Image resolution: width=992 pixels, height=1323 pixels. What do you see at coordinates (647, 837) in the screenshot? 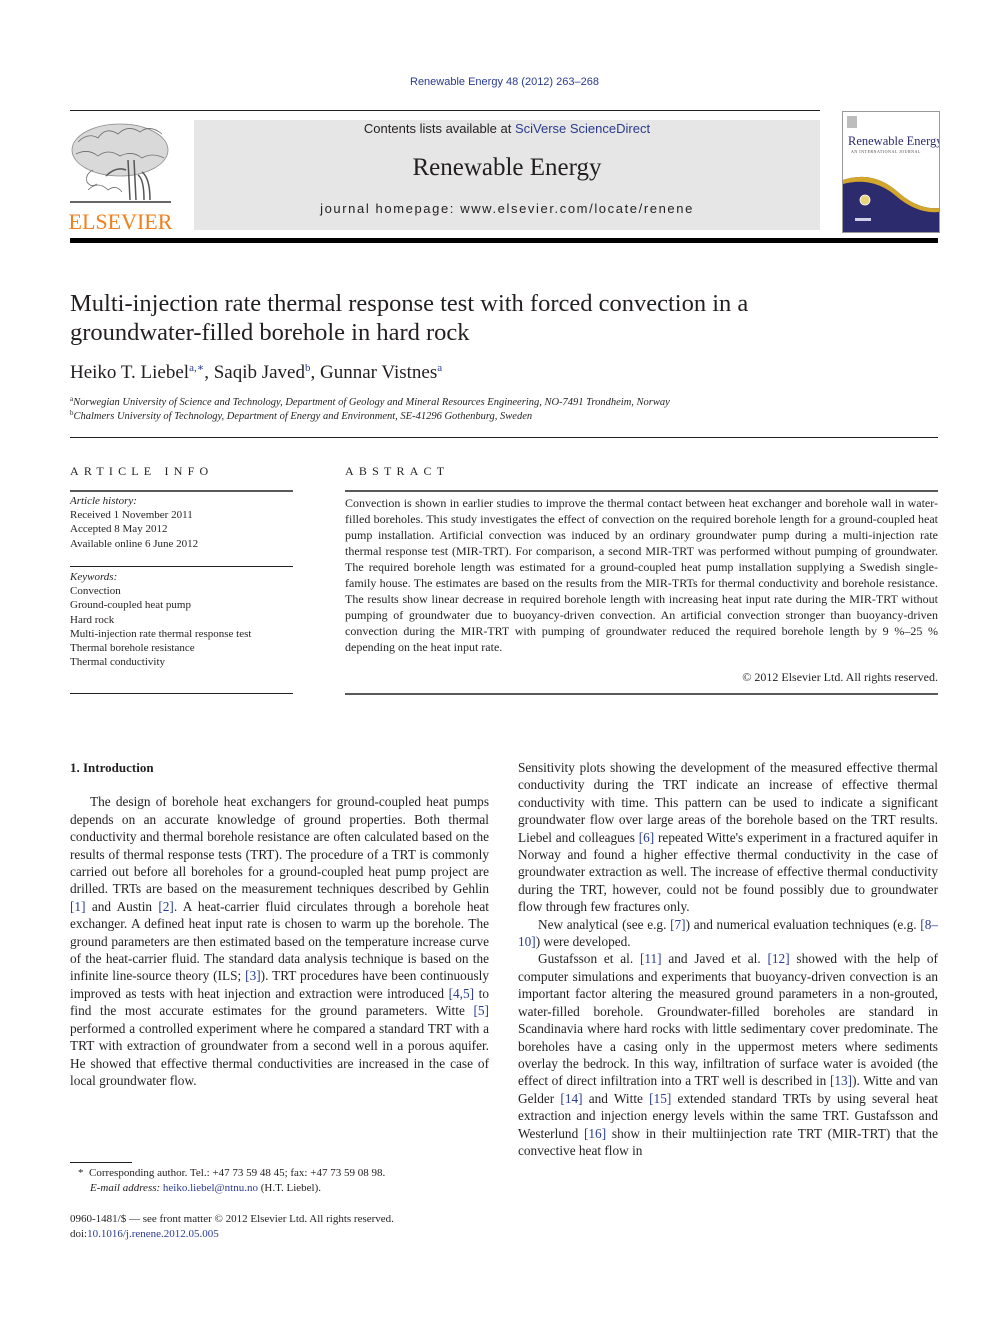
I see `citation-link: [6]` at bounding box center [647, 837].